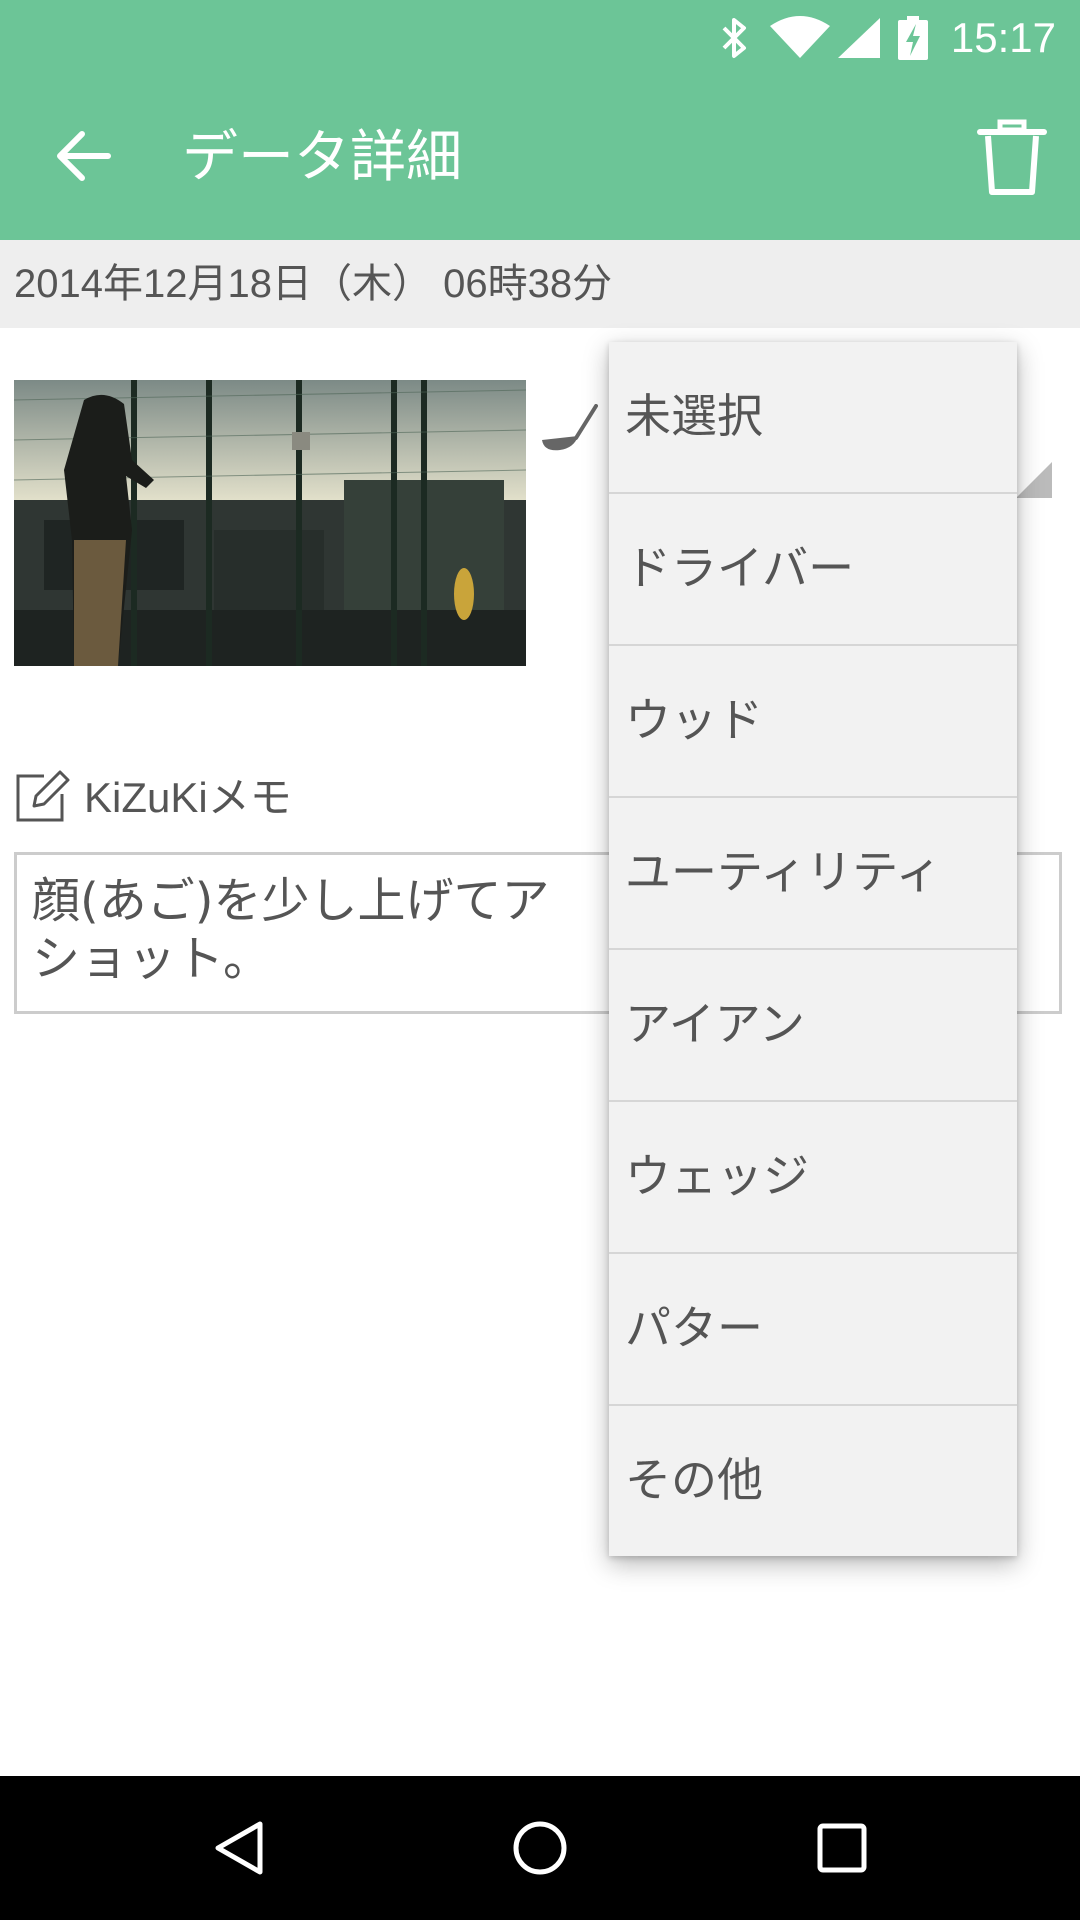 The image size is (1080, 1920). What do you see at coordinates (43, 796) in the screenshot?
I see `edit-note-icon` at bounding box center [43, 796].